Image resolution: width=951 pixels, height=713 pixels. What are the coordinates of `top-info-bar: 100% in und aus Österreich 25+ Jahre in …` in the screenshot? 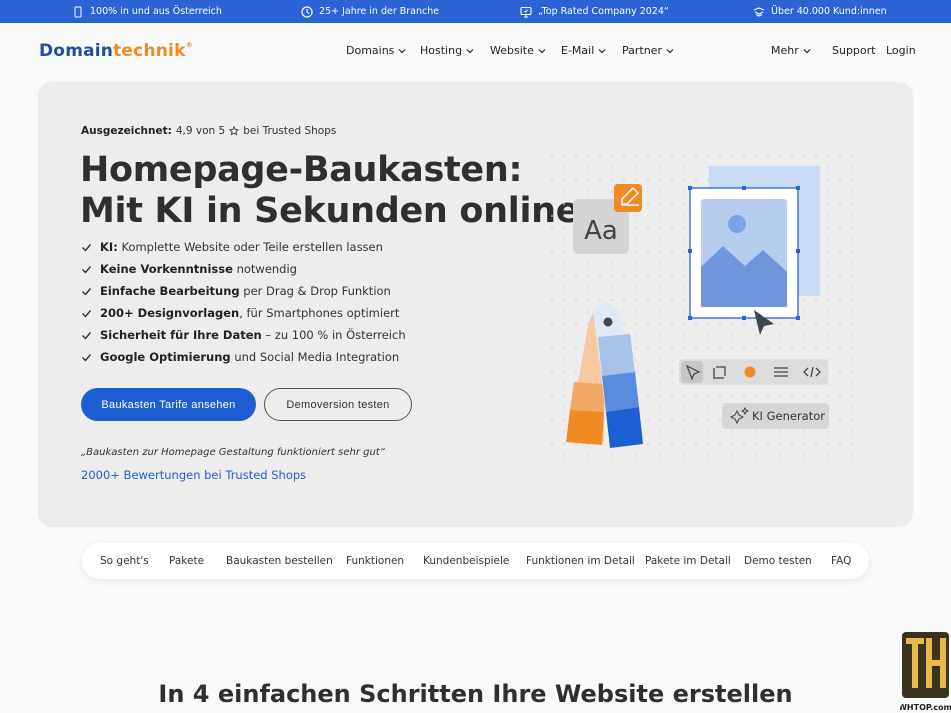 It's located at (475, 11).